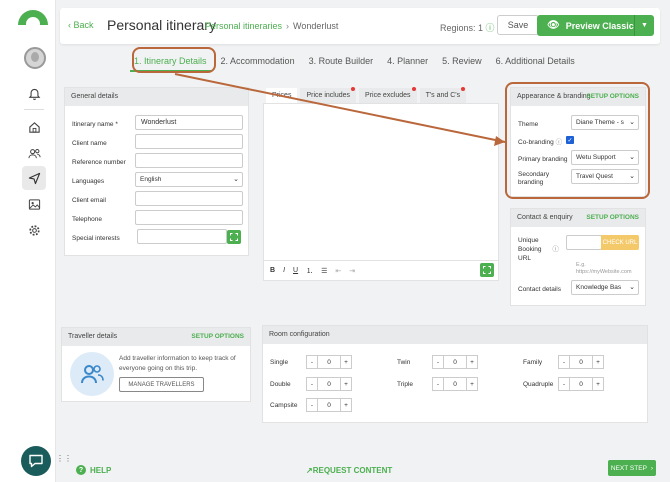 This screenshot has width=670, height=482. Describe the element at coordinates (34, 204) in the screenshot. I see `image-icon` at that location.